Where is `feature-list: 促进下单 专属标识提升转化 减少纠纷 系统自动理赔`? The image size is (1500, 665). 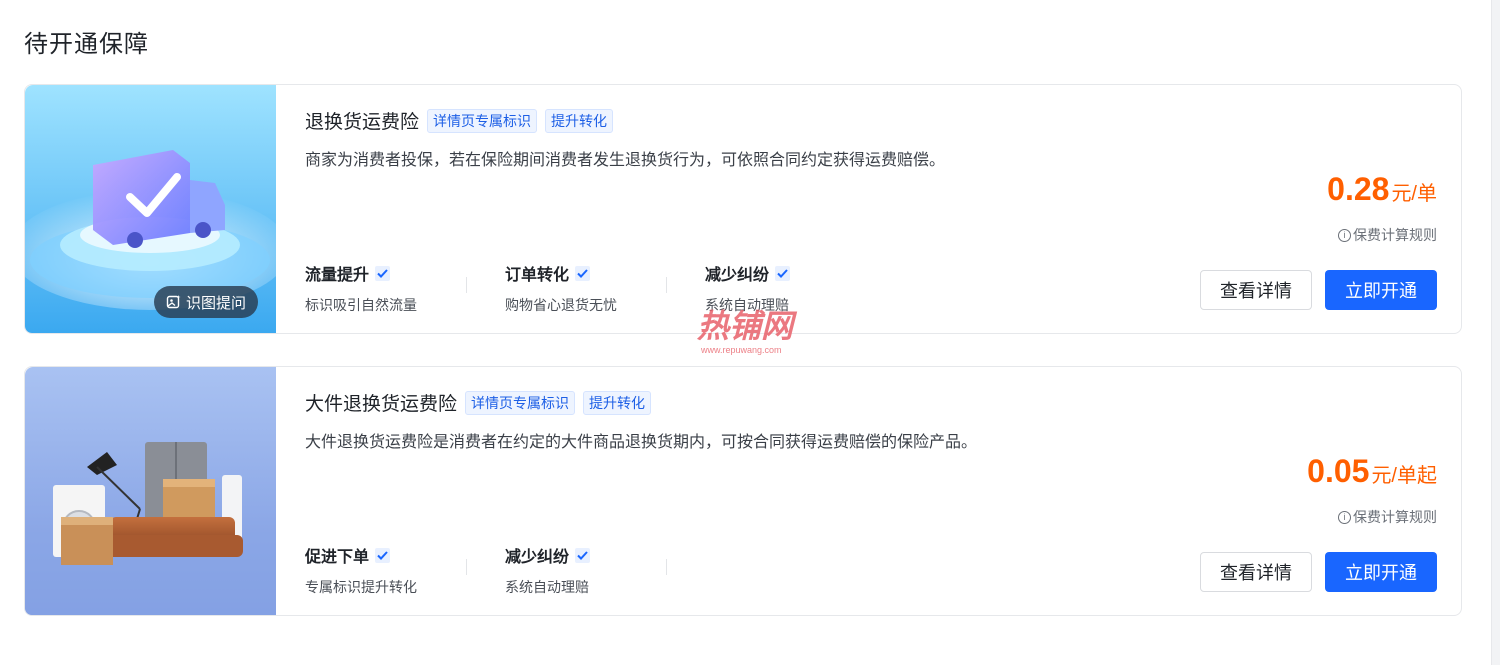
feature-list: 促进下单 专属标识提升转化 减少纠纷 系统自动理赔 is located at coordinates (505, 570).